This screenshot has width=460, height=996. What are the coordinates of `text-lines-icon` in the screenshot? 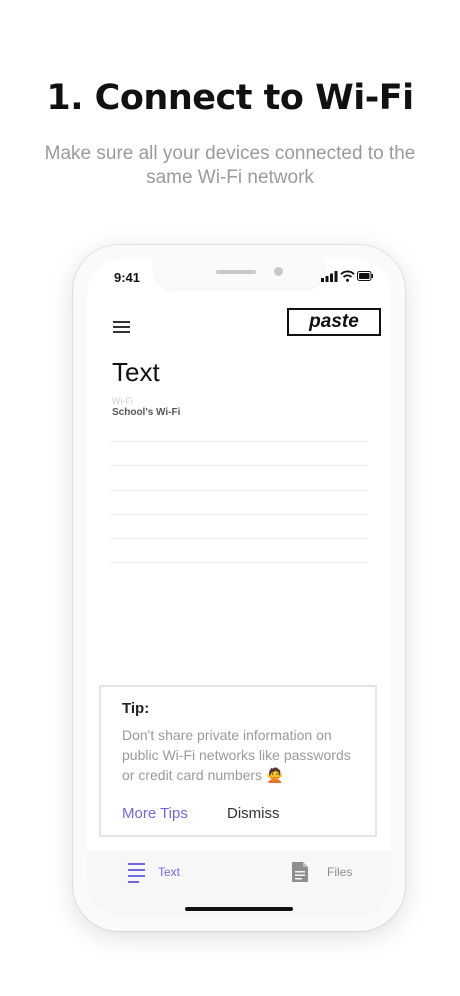 It's located at (136, 873).